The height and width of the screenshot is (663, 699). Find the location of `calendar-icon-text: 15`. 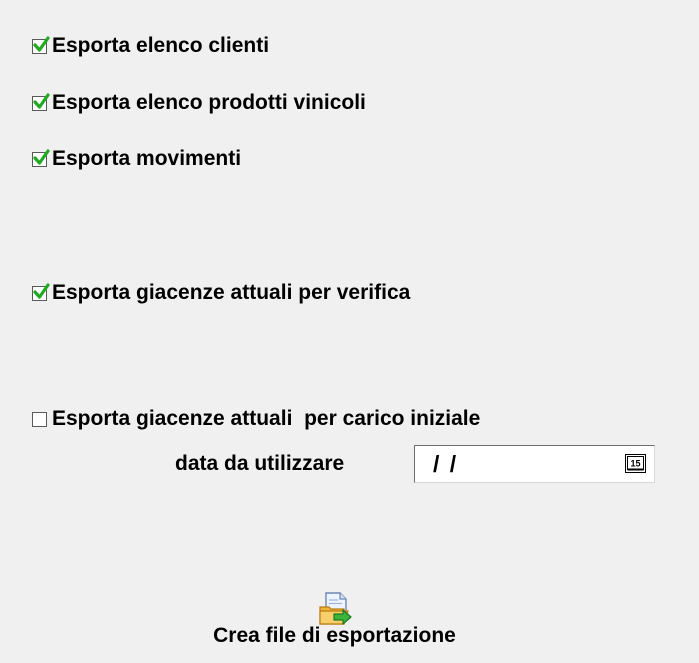

calendar-icon-text: 15 is located at coordinates (635, 464).